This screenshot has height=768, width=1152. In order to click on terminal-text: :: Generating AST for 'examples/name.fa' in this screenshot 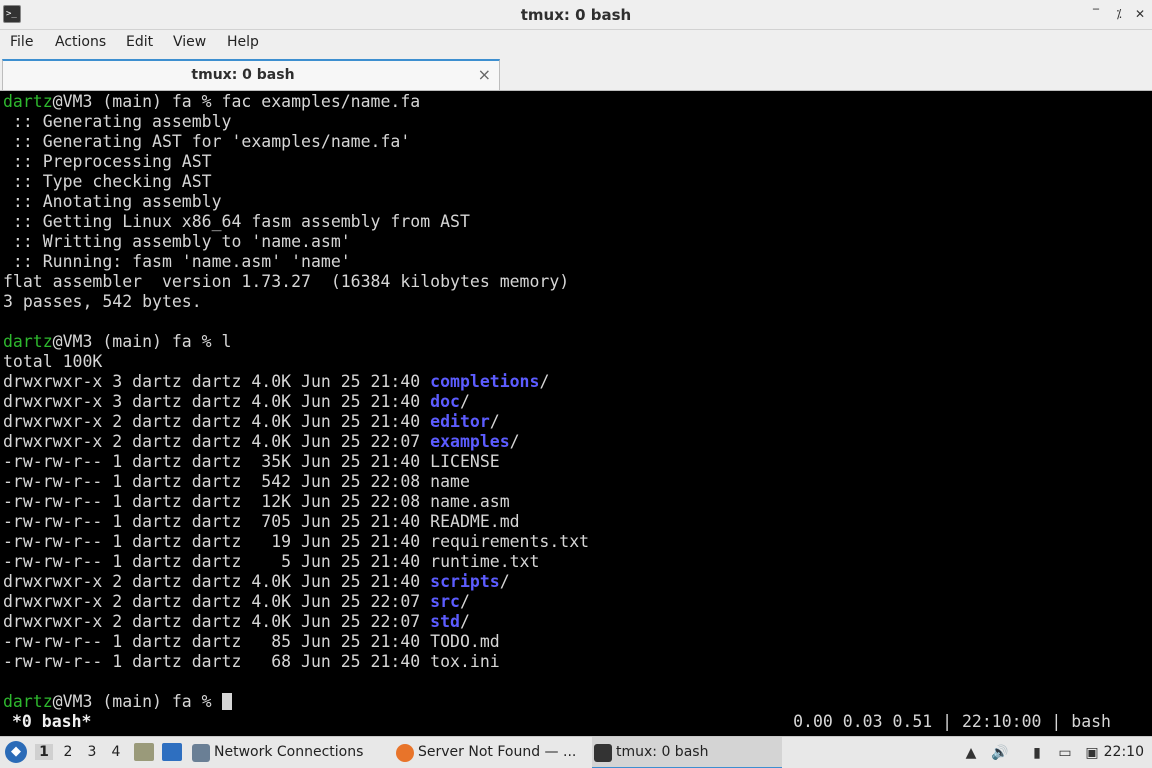, I will do `click(207, 141)`.